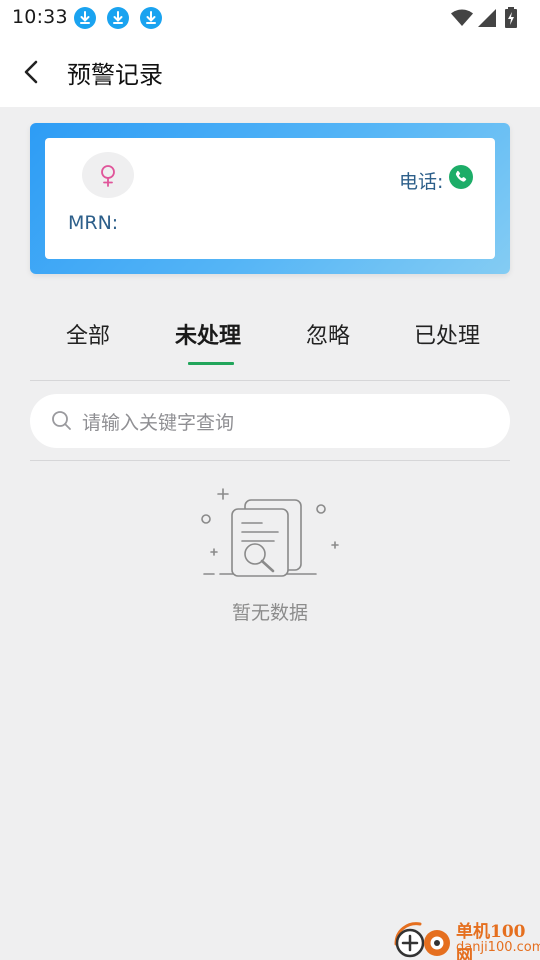 This screenshot has width=540, height=960. I want to click on search-icon, so click(61, 420).